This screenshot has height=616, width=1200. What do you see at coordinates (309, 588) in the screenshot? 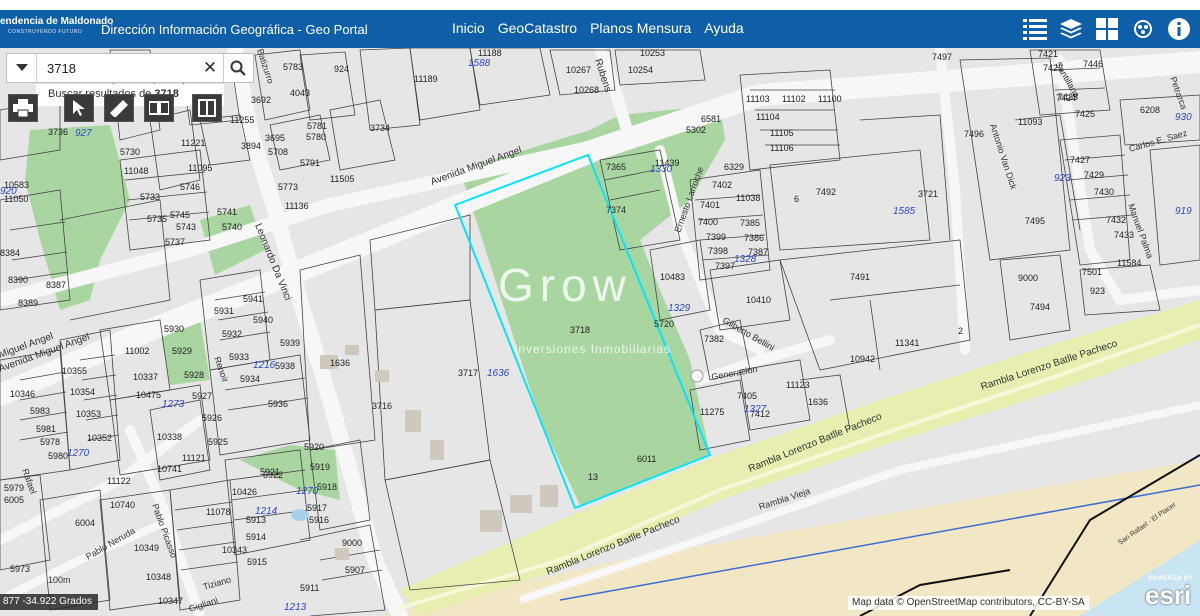
I see `parcel-label: 5911` at bounding box center [309, 588].